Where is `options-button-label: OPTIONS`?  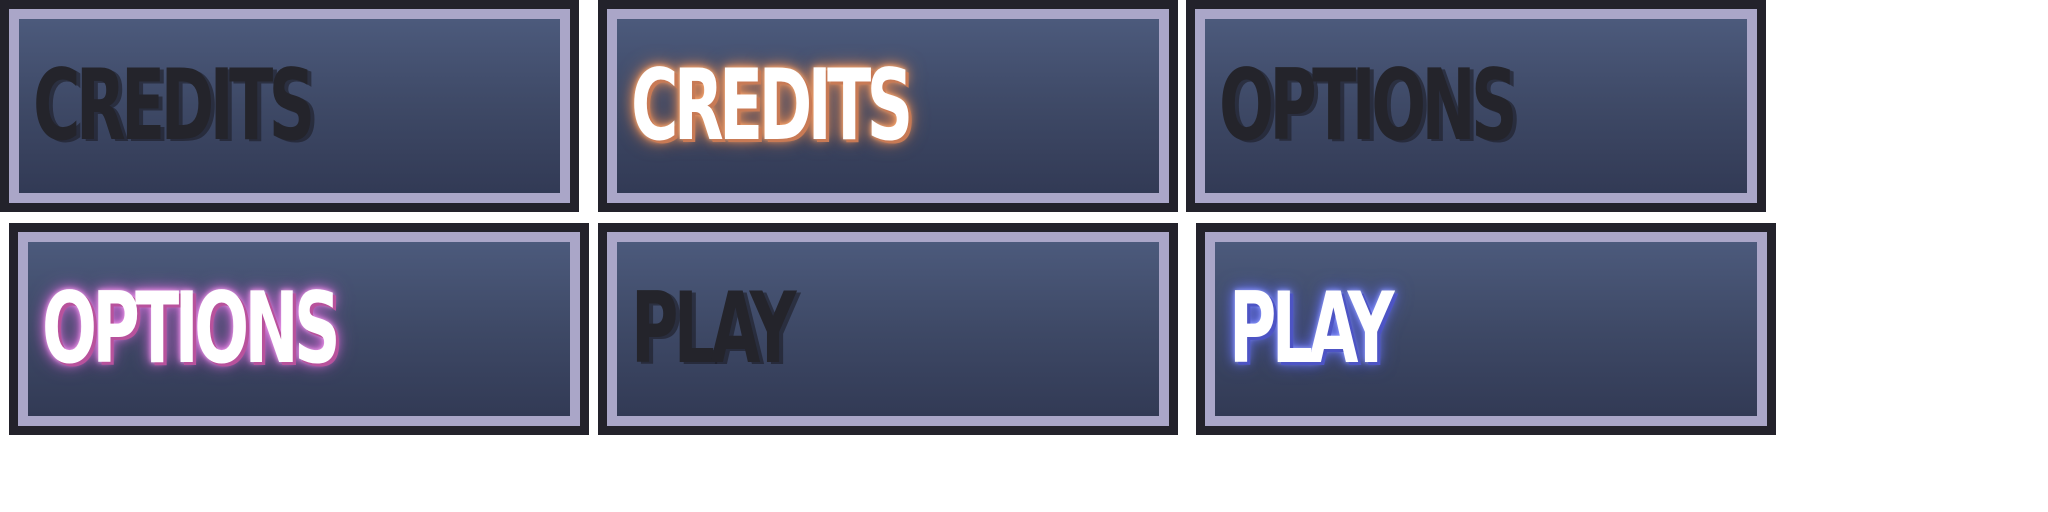 options-button-label: OPTIONS is located at coordinates (1368, 106).